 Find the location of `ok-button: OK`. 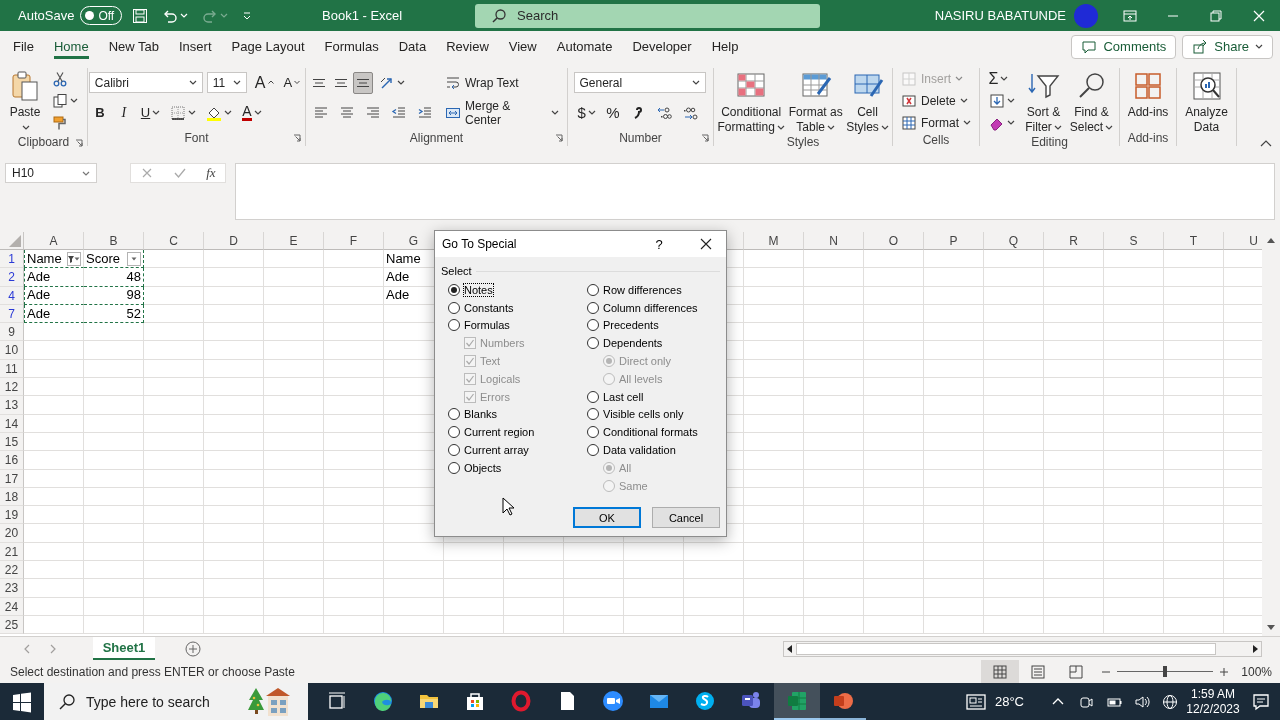

ok-button: OK is located at coordinates (607, 517).